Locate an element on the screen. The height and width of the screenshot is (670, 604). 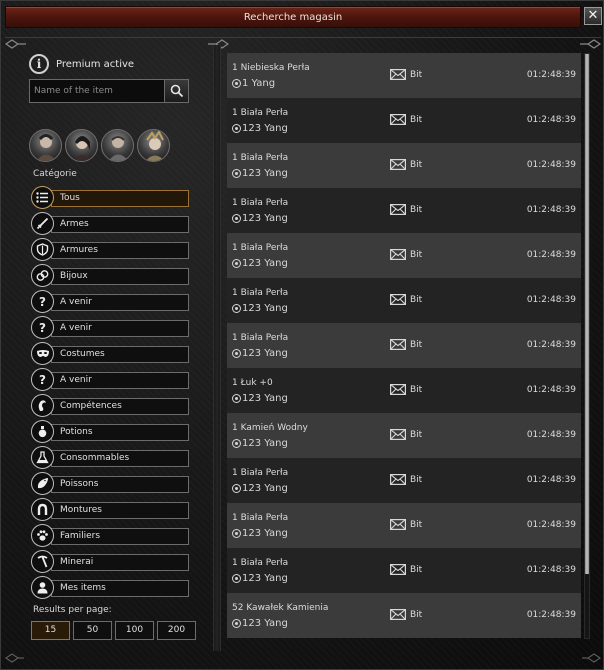
character-filter is located at coordinates (99, 145).